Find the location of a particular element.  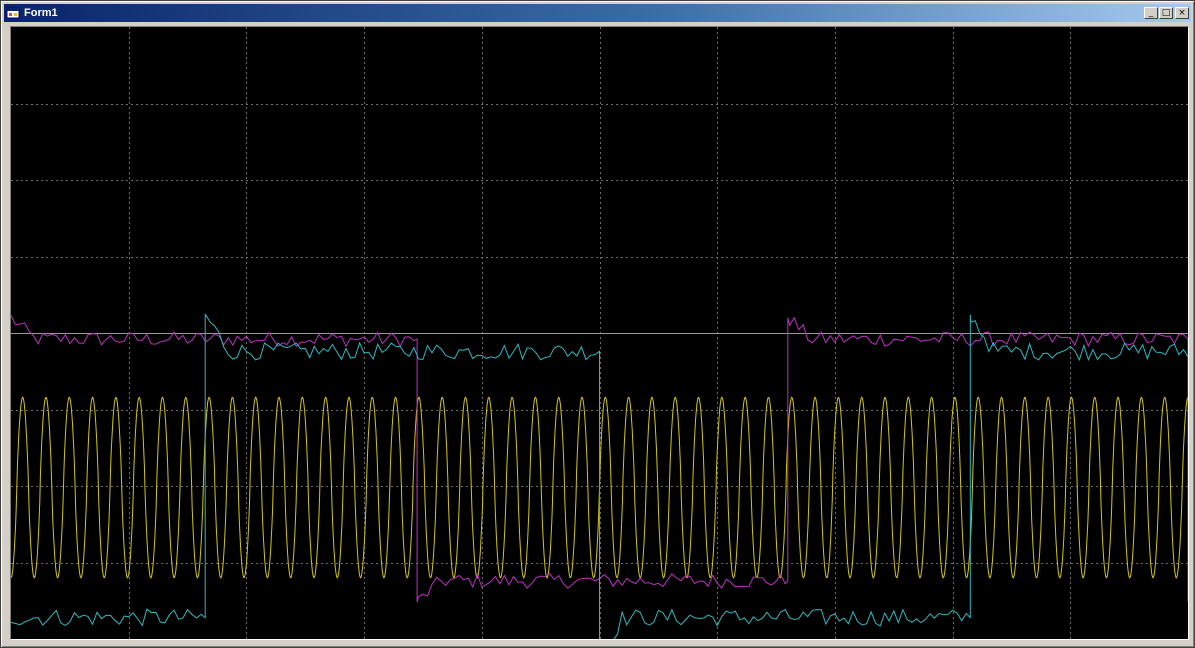

minimize-icon: _ is located at coordinates (1151, 13).